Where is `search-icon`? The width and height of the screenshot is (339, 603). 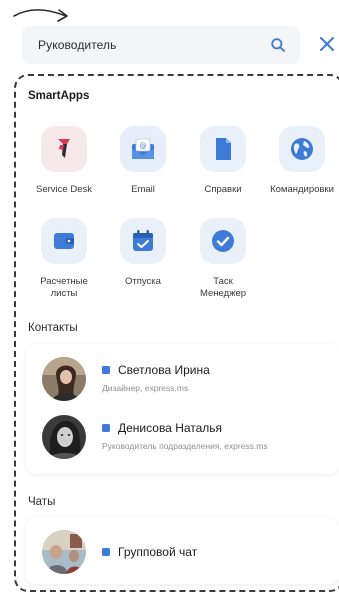
search-icon is located at coordinates (278, 45).